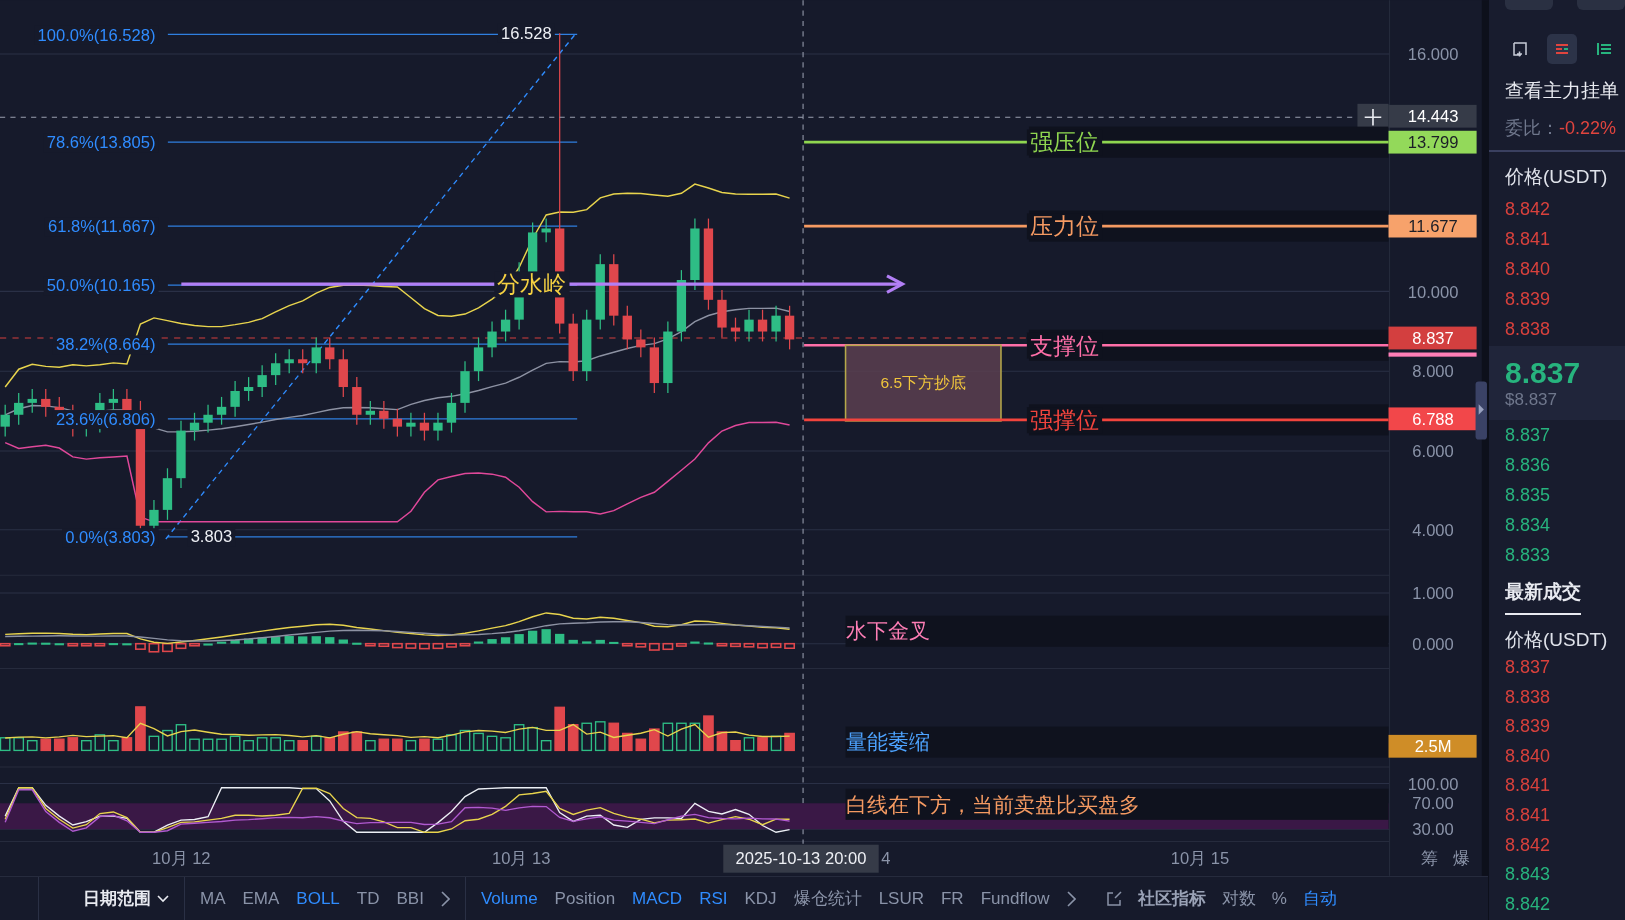  I want to click on rsi-axis-label: 30.00, so click(1433, 830).